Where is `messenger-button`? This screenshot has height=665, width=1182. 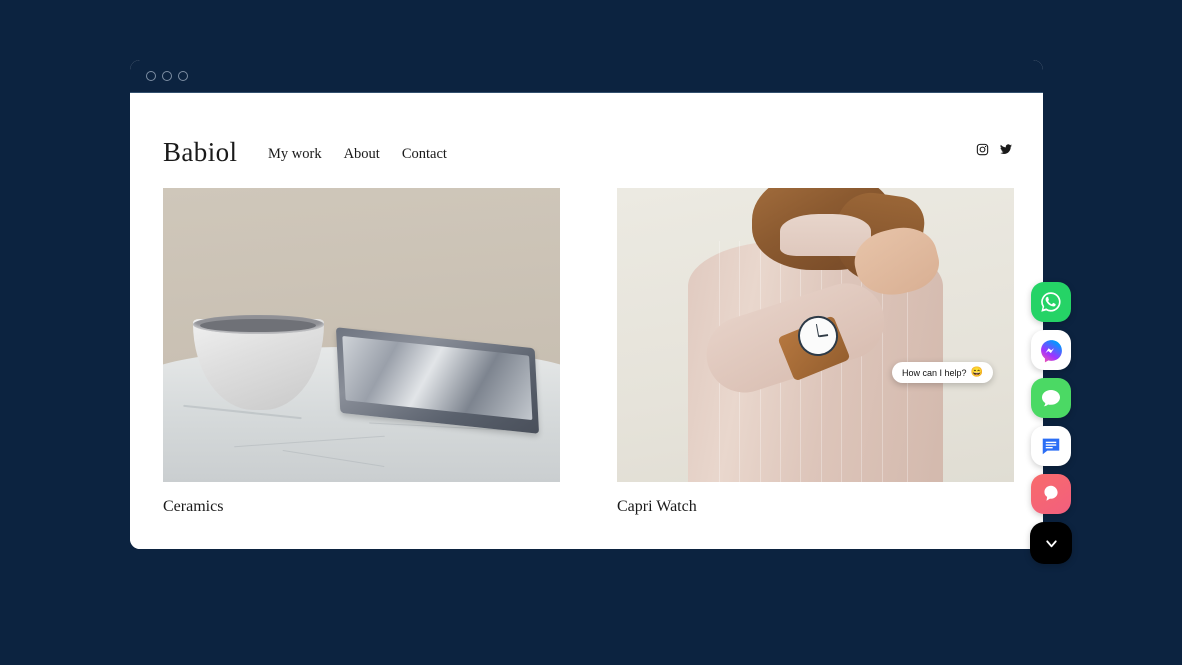 messenger-button is located at coordinates (1051, 350).